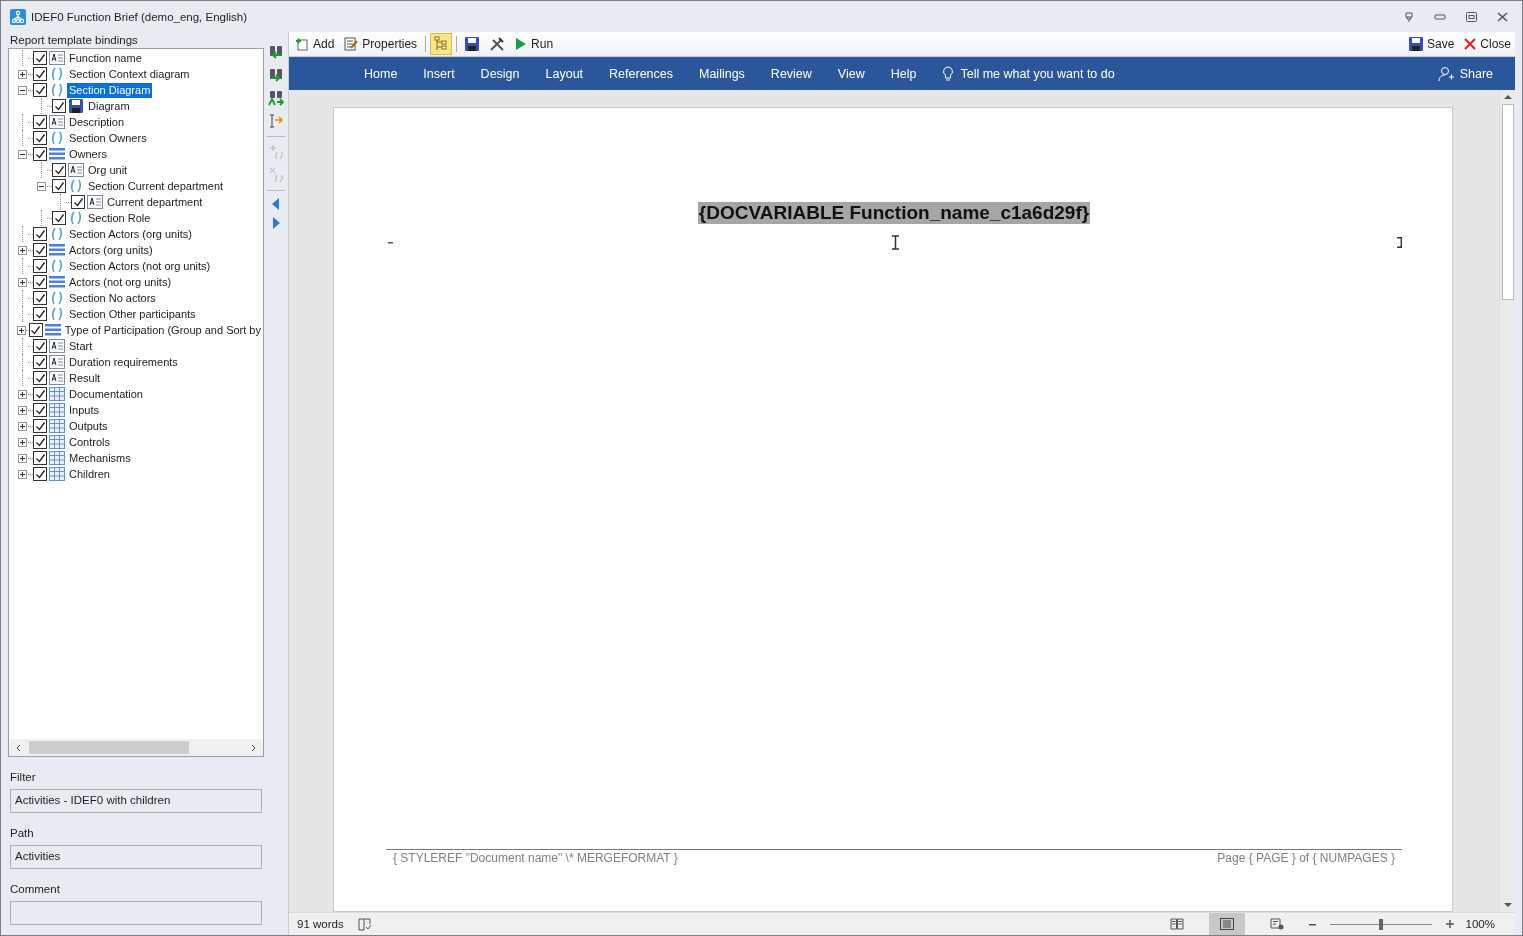  What do you see at coordinates (791, 73) in the screenshot?
I see `ribbon-tab: Review` at bounding box center [791, 73].